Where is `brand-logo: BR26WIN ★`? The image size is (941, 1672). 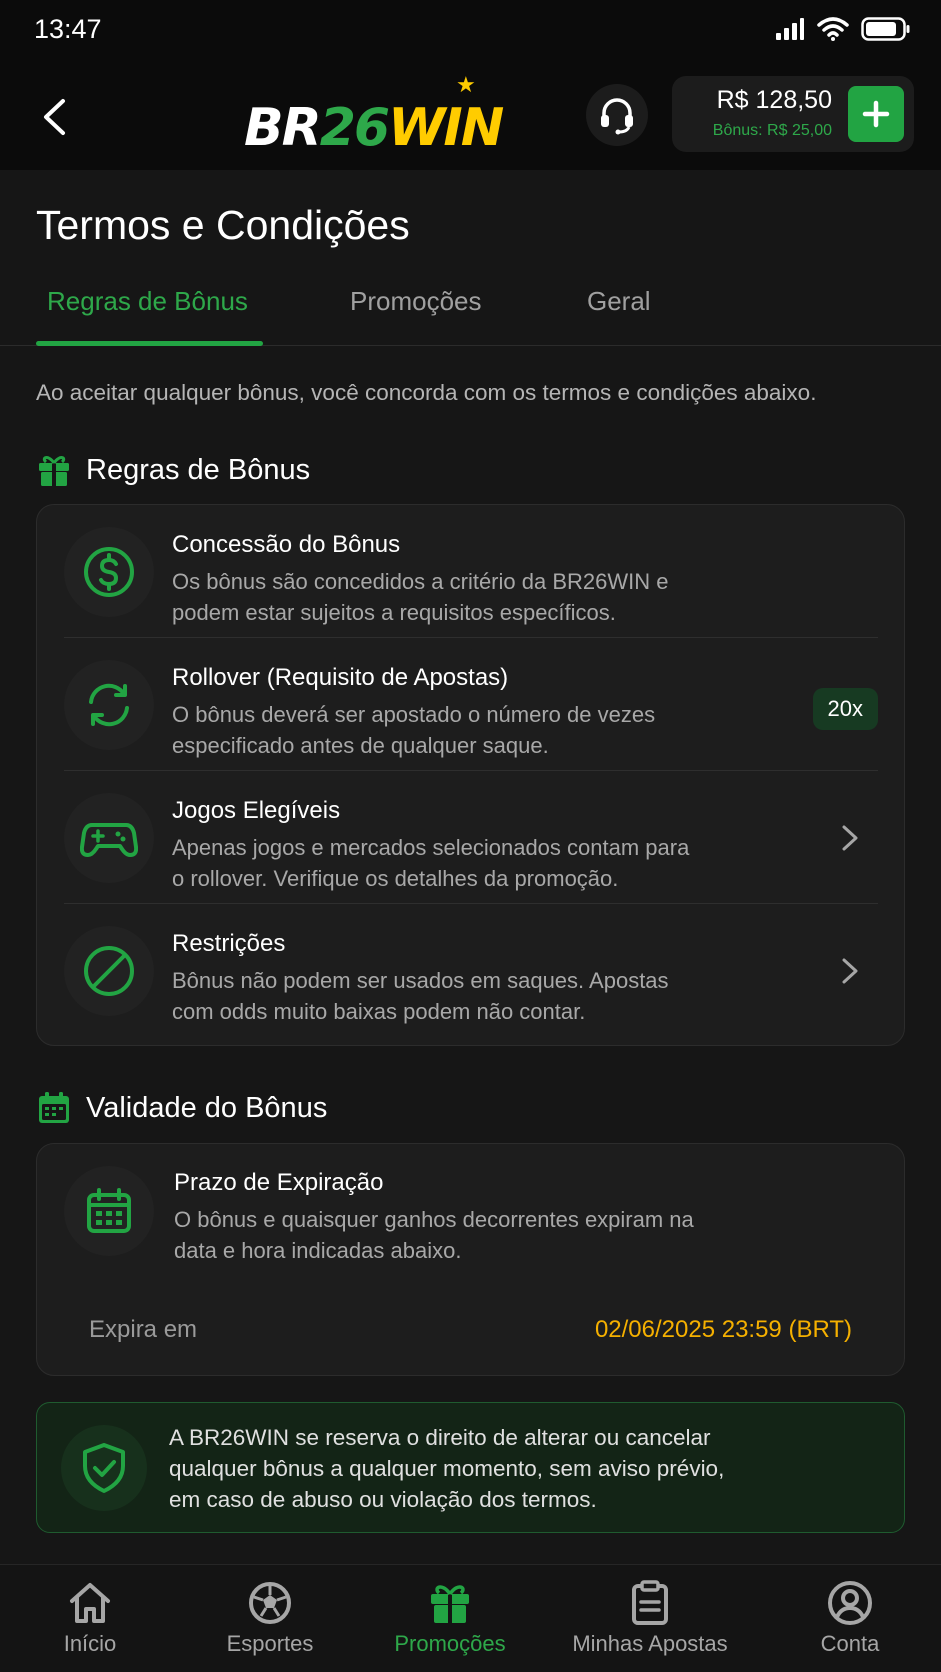 brand-logo: BR26WIN ★ is located at coordinates (374, 117).